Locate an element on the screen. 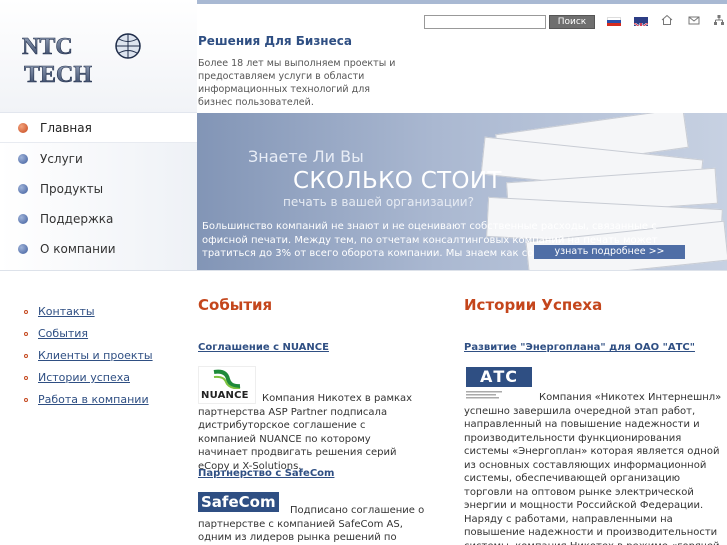 This screenshot has height=545, width=727. link-events: События is located at coordinates (63, 333).